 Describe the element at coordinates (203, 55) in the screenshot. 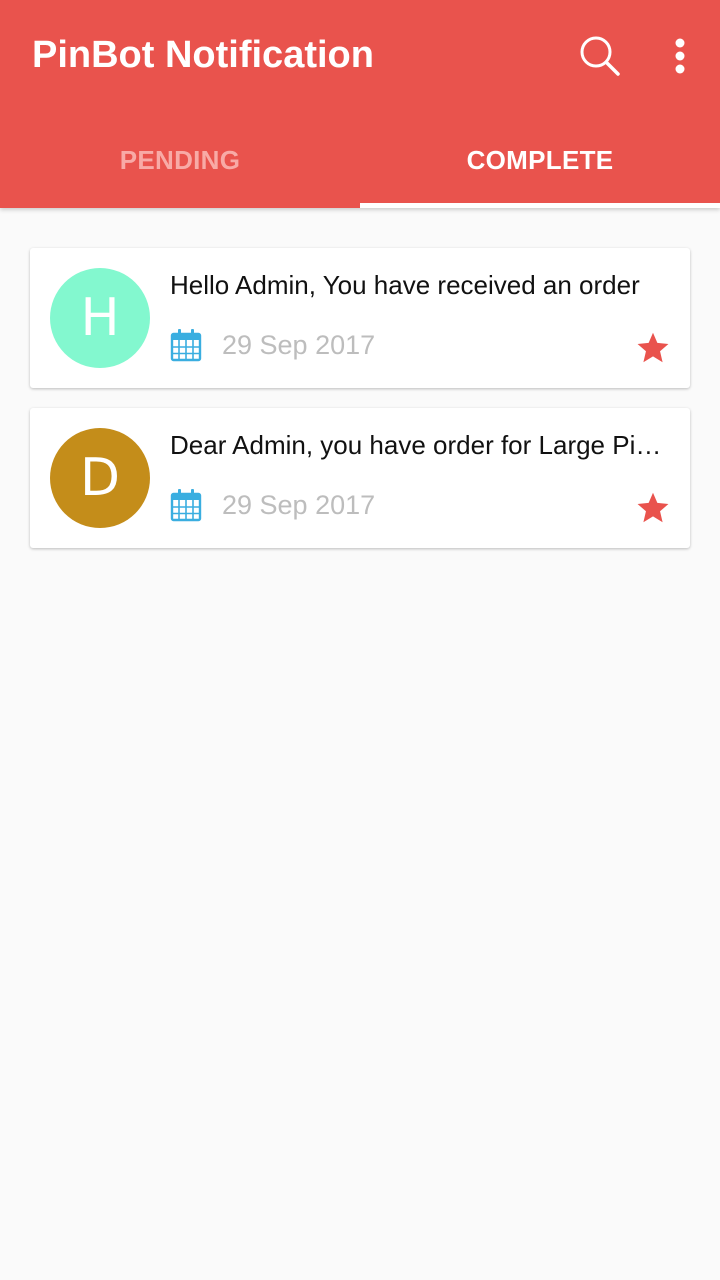

I see `app-title: PinBot Notification` at that location.